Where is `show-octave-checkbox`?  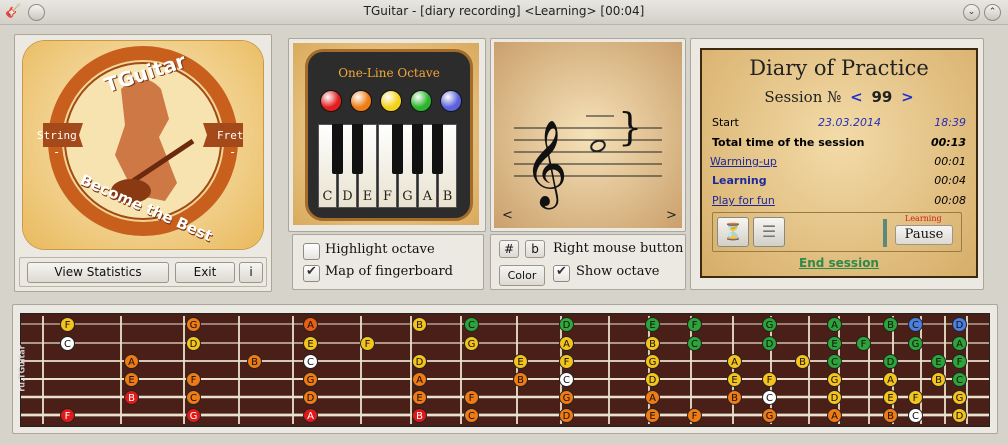
show-octave-checkbox is located at coordinates (561, 273).